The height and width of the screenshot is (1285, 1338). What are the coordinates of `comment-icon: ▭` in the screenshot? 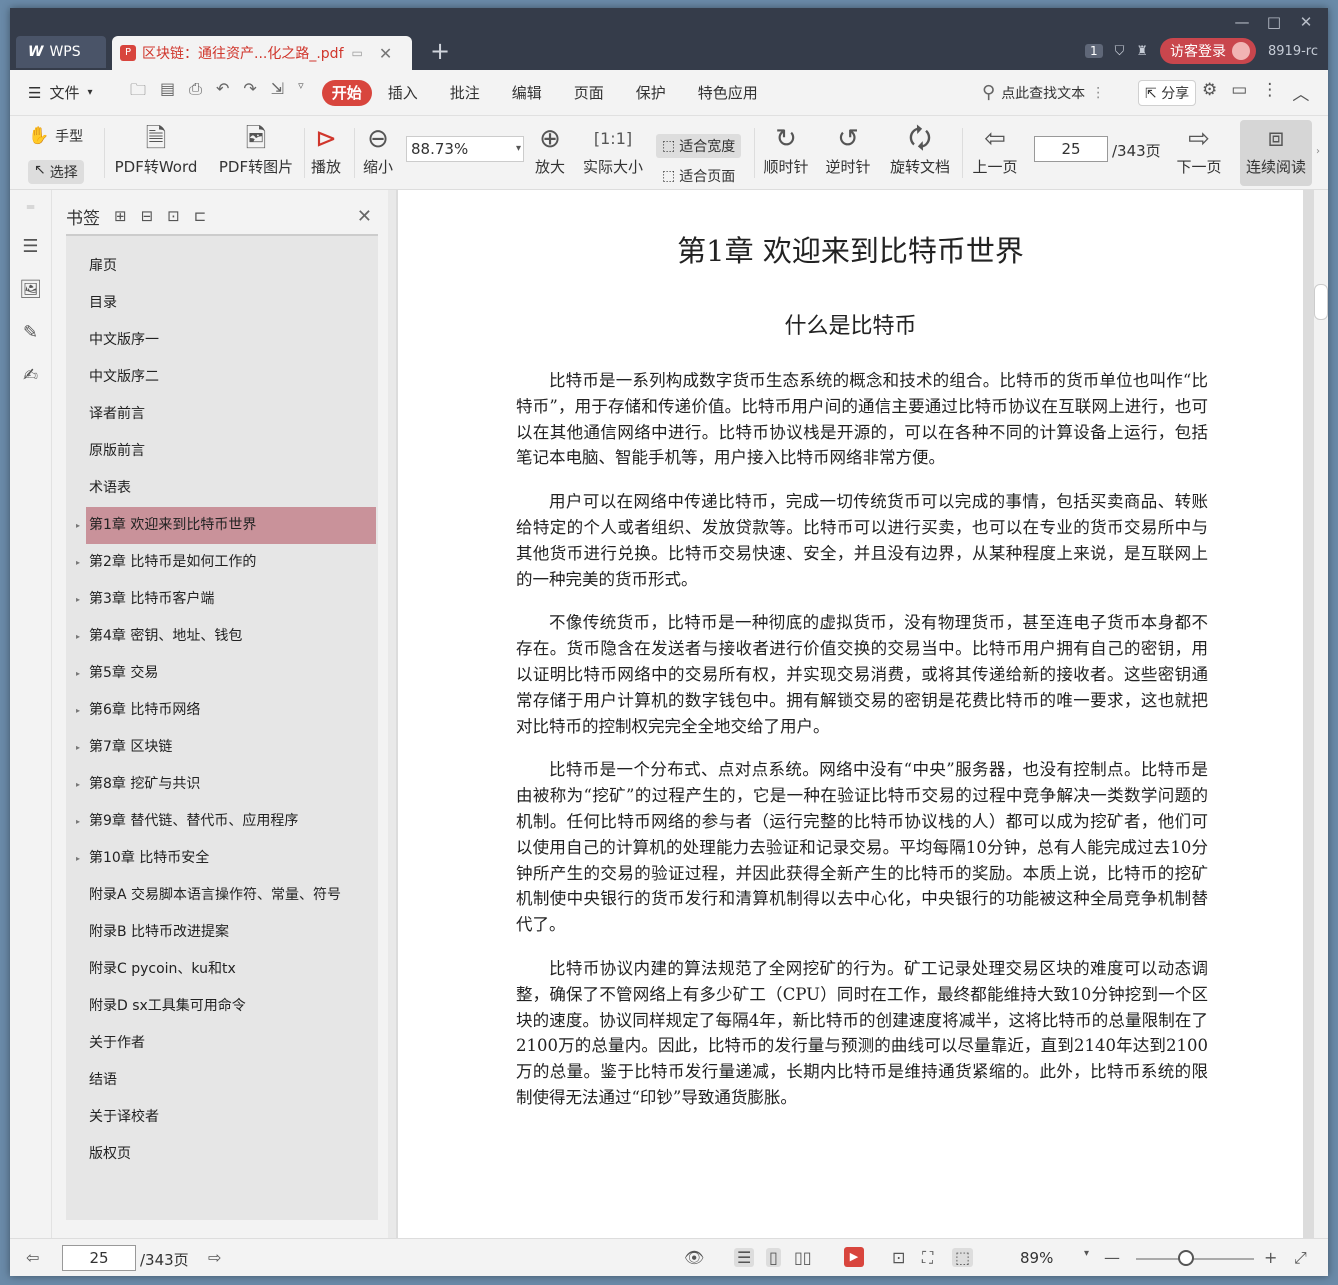 It's located at (1239, 92).